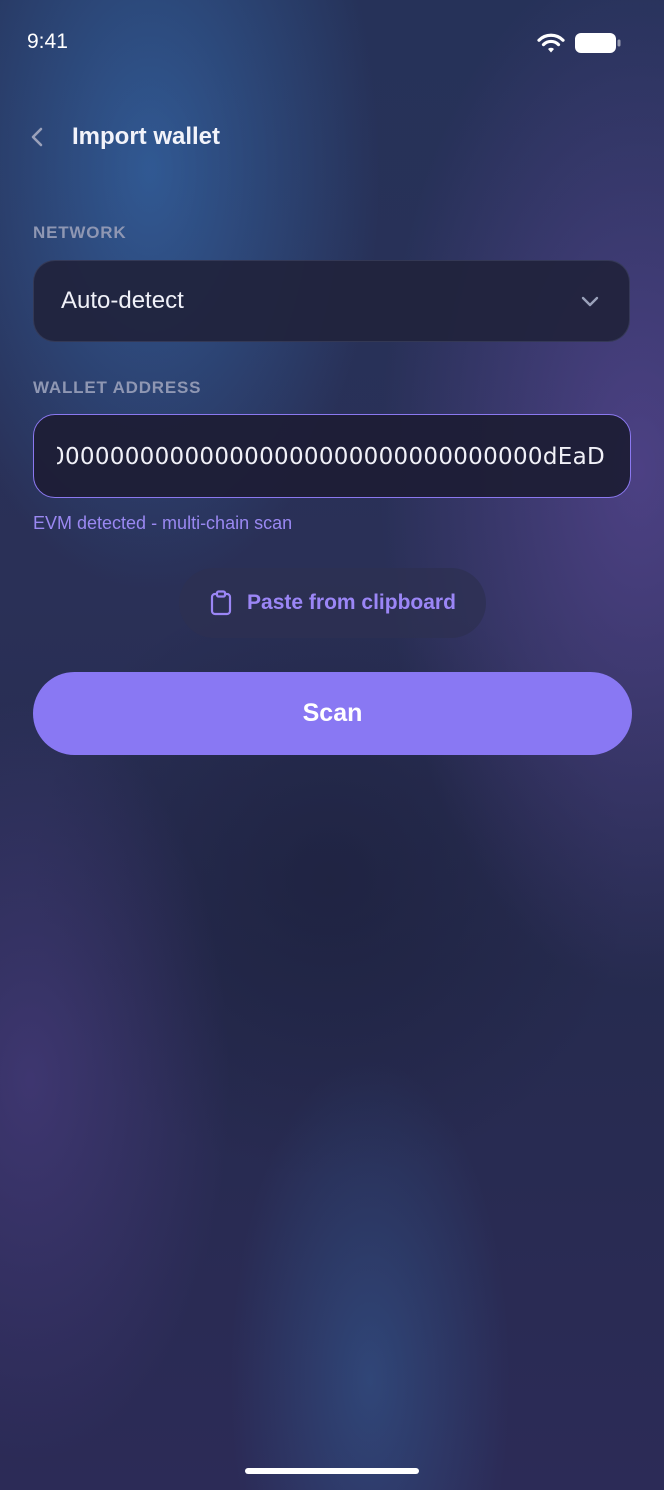 The image size is (664, 1490). What do you see at coordinates (332, 44) in the screenshot?
I see `status-bar: 9:41` at bounding box center [332, 44].